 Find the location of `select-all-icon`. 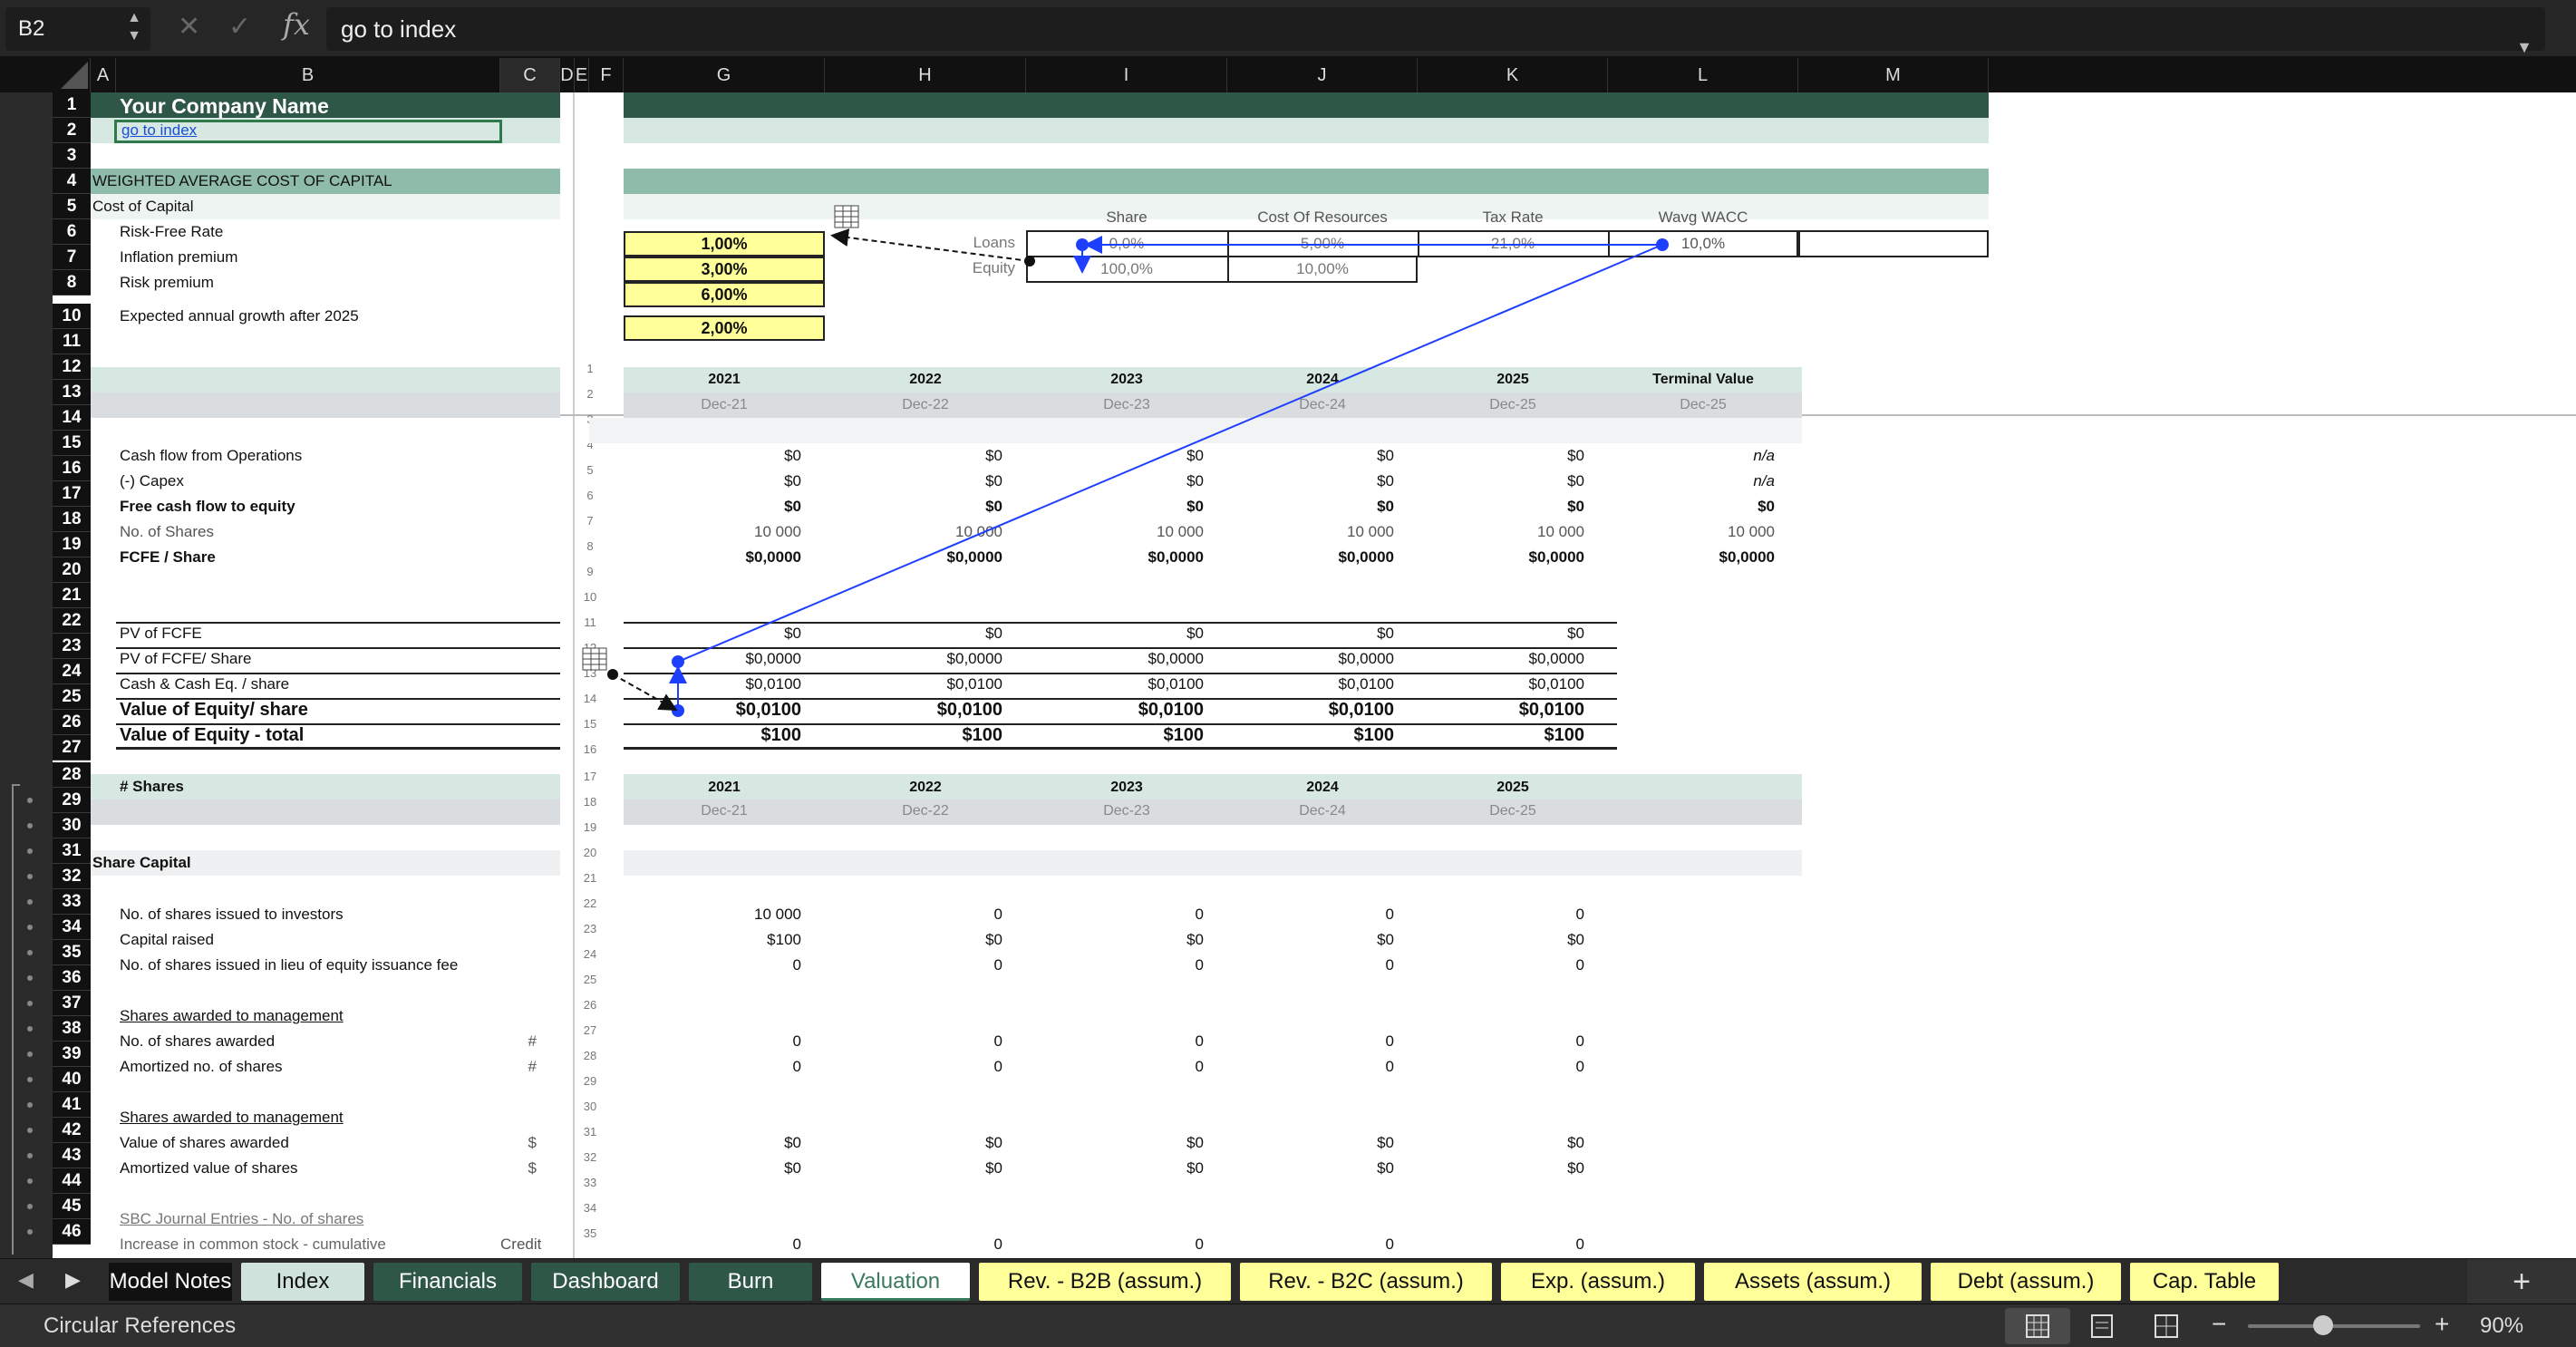

select-all-icon is located at coordinates (74, 76).